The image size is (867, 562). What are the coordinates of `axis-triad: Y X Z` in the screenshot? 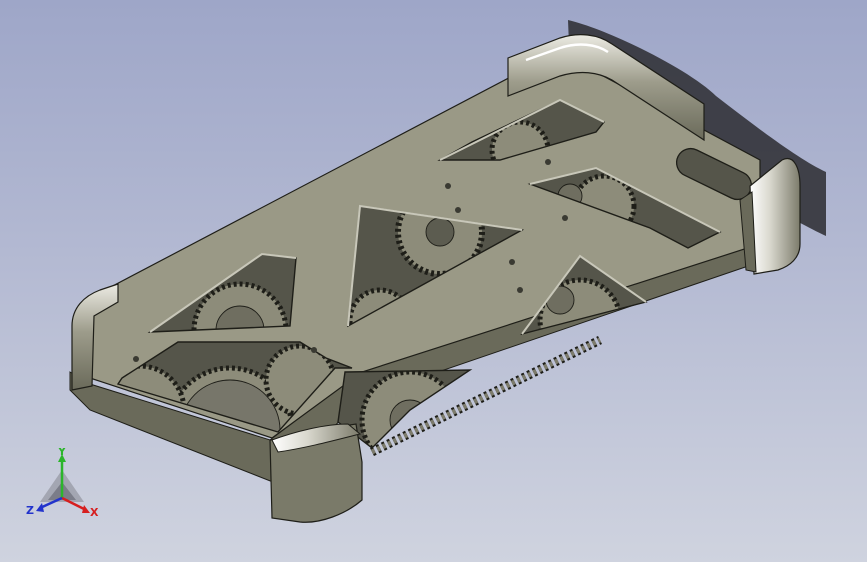 It's located at (62, 483).